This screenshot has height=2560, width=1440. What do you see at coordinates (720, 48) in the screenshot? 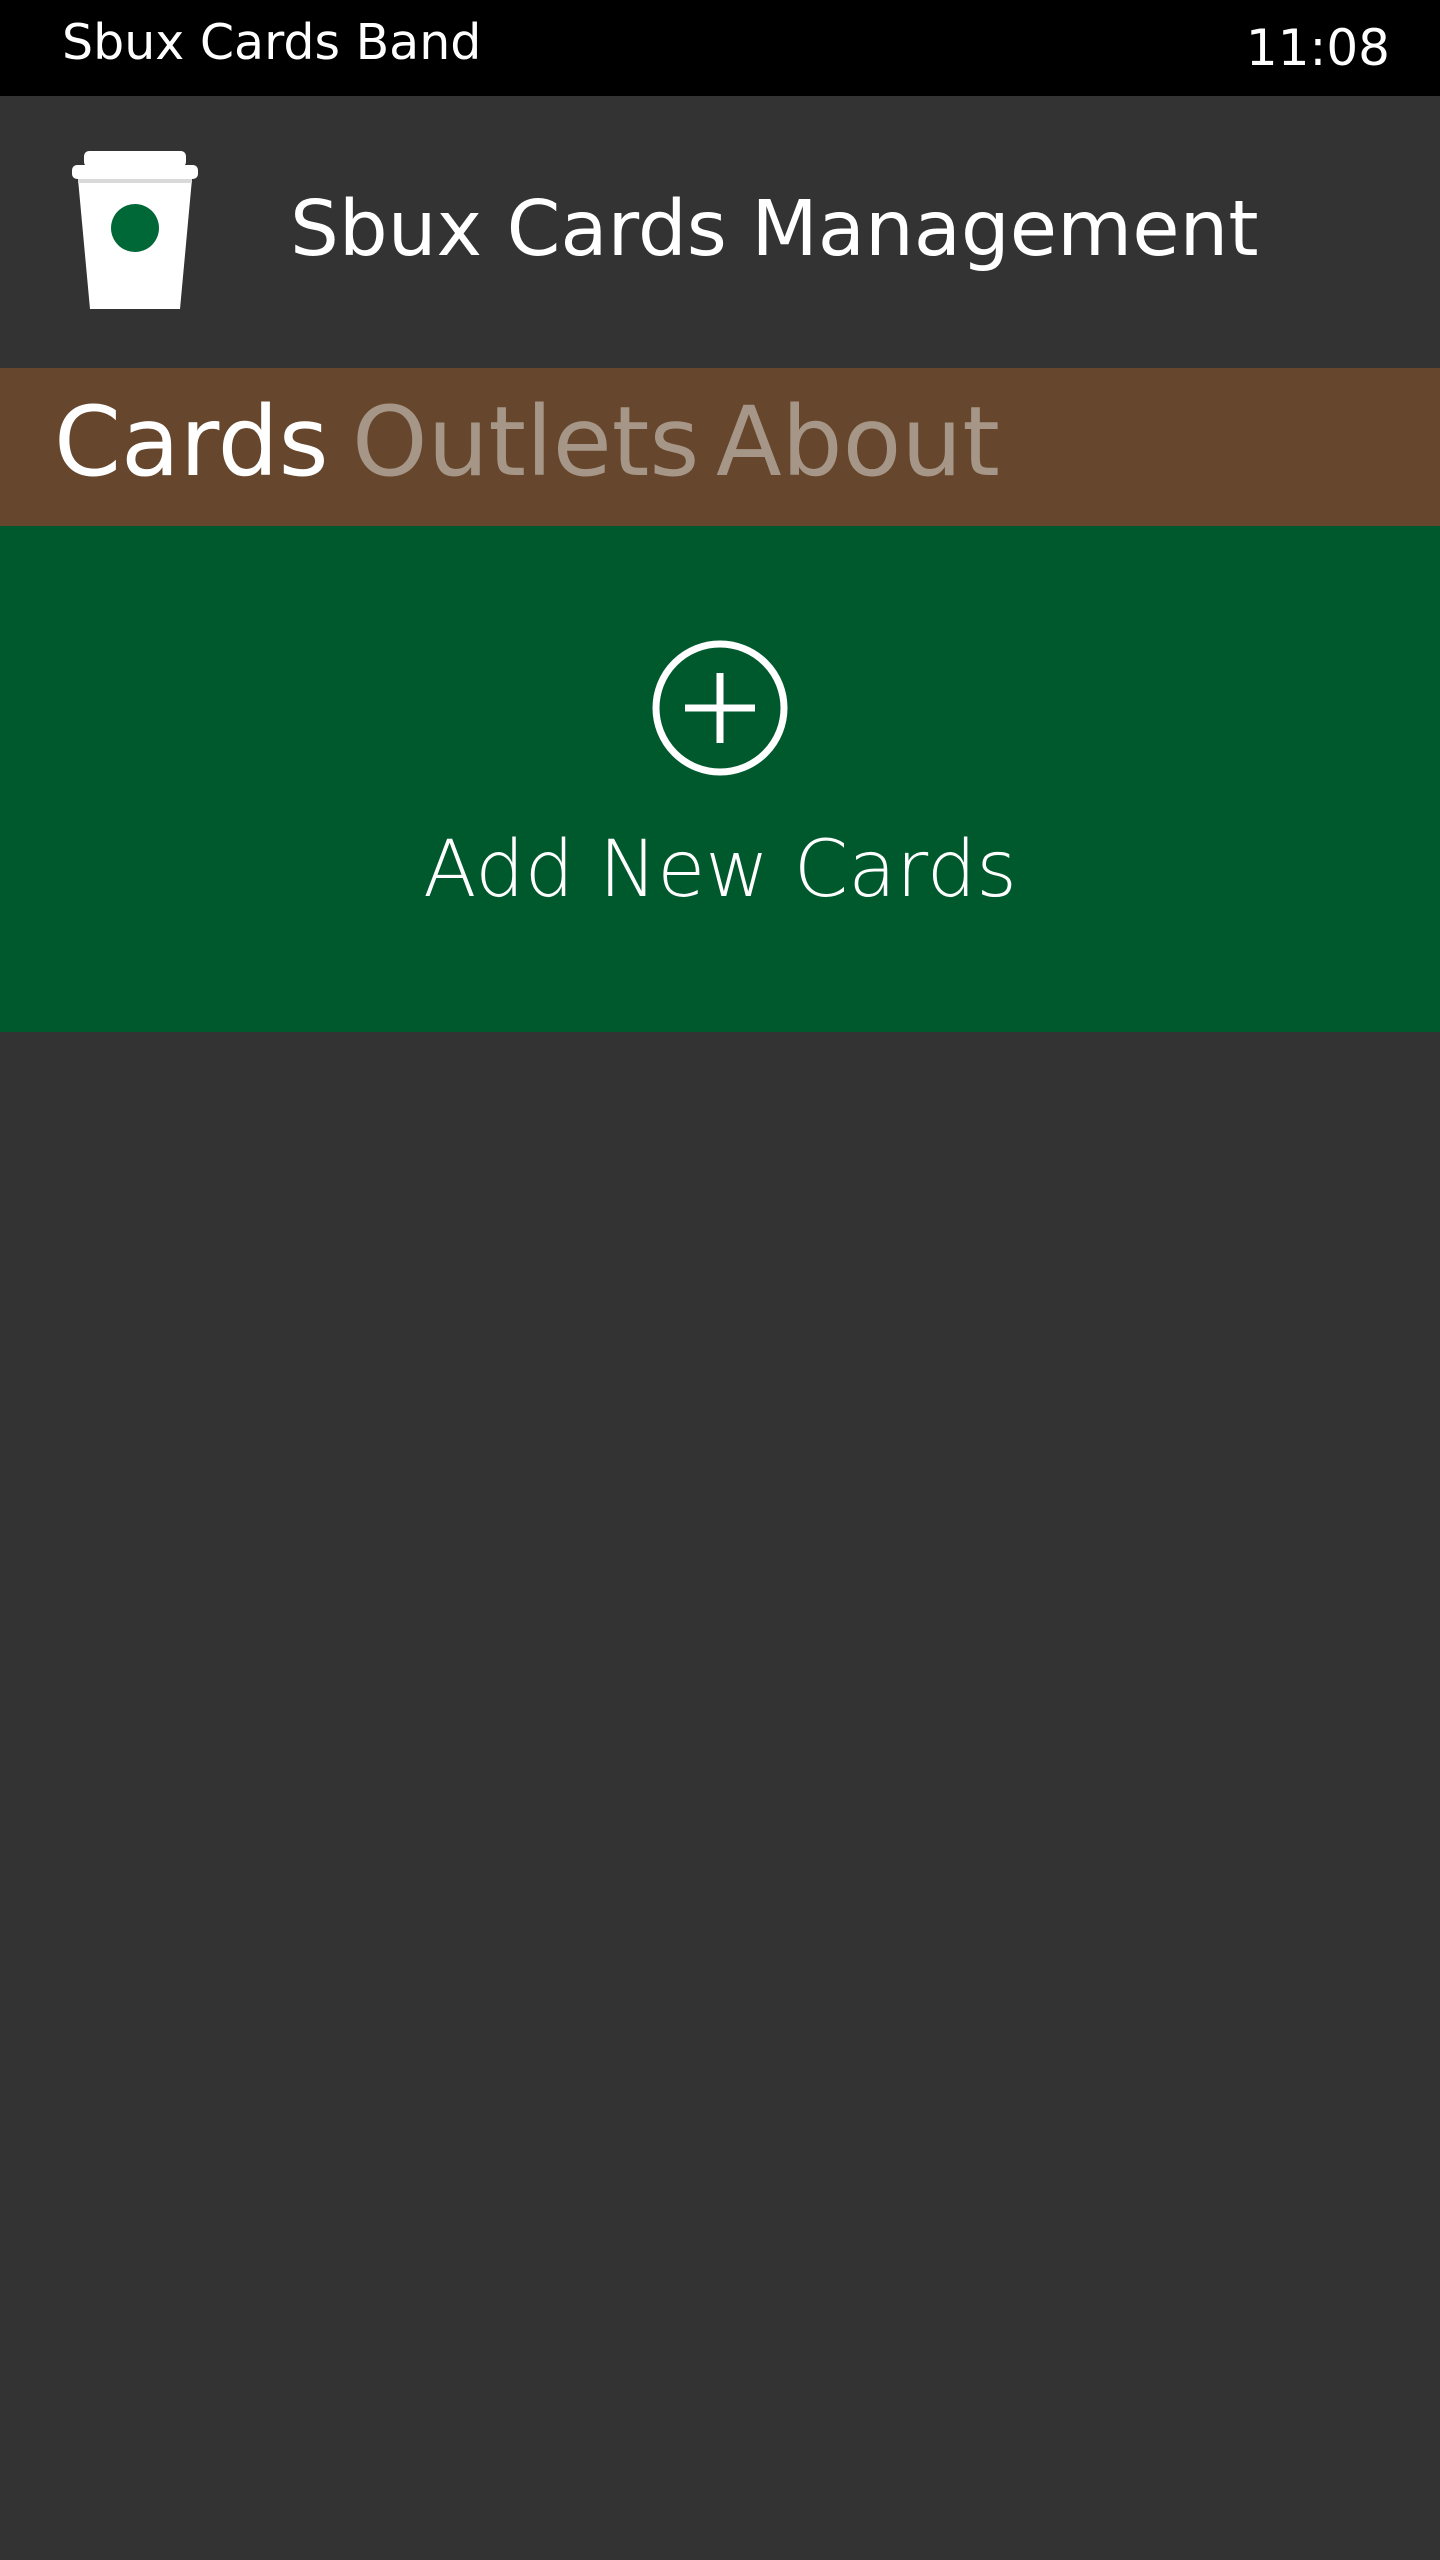
I see `status-bar: Sbux Cards Band 11:08` at bounding box center [720, 48].